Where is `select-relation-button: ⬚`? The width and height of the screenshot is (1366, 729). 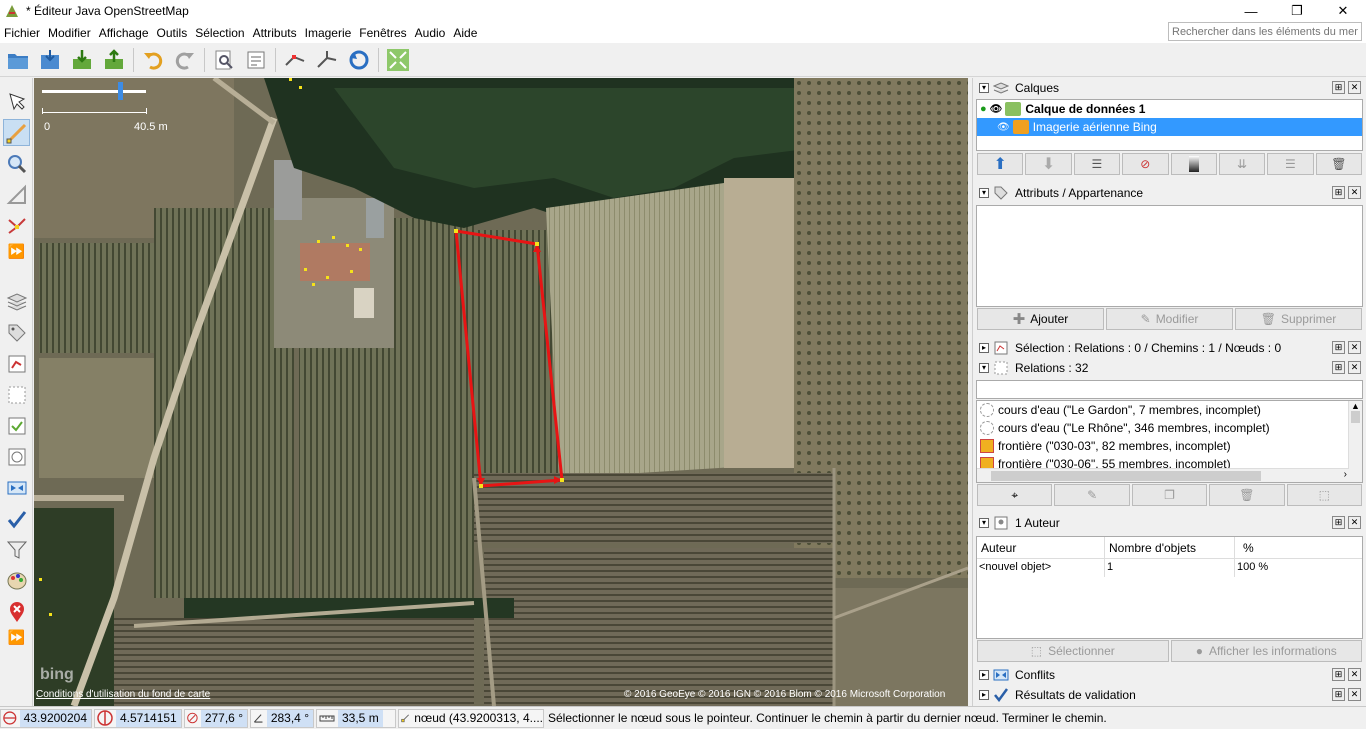
select-relation-button: ⬚ is located at coordinates (1324, 495).